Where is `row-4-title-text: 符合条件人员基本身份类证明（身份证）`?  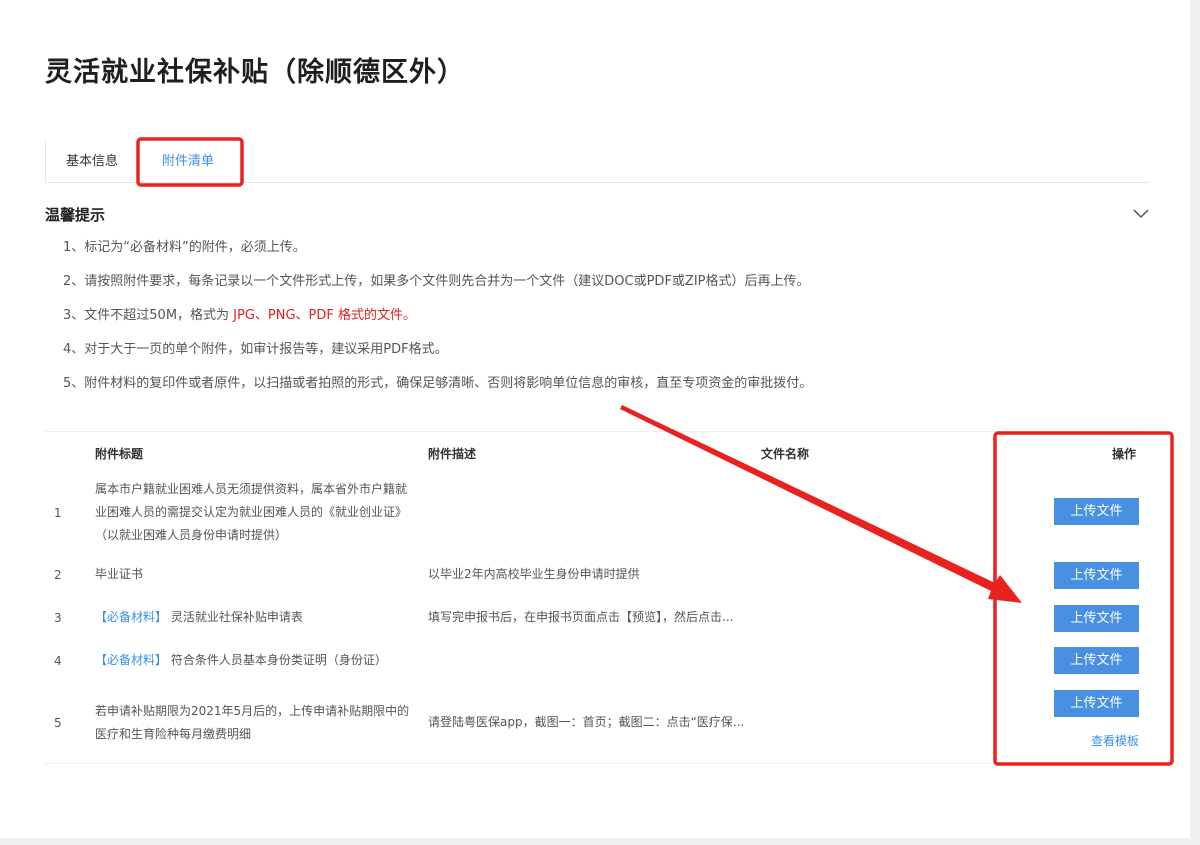 row-4-title-text: 符合条件人员基本身份类证明（身份证） is located at coordinates (278, 660).